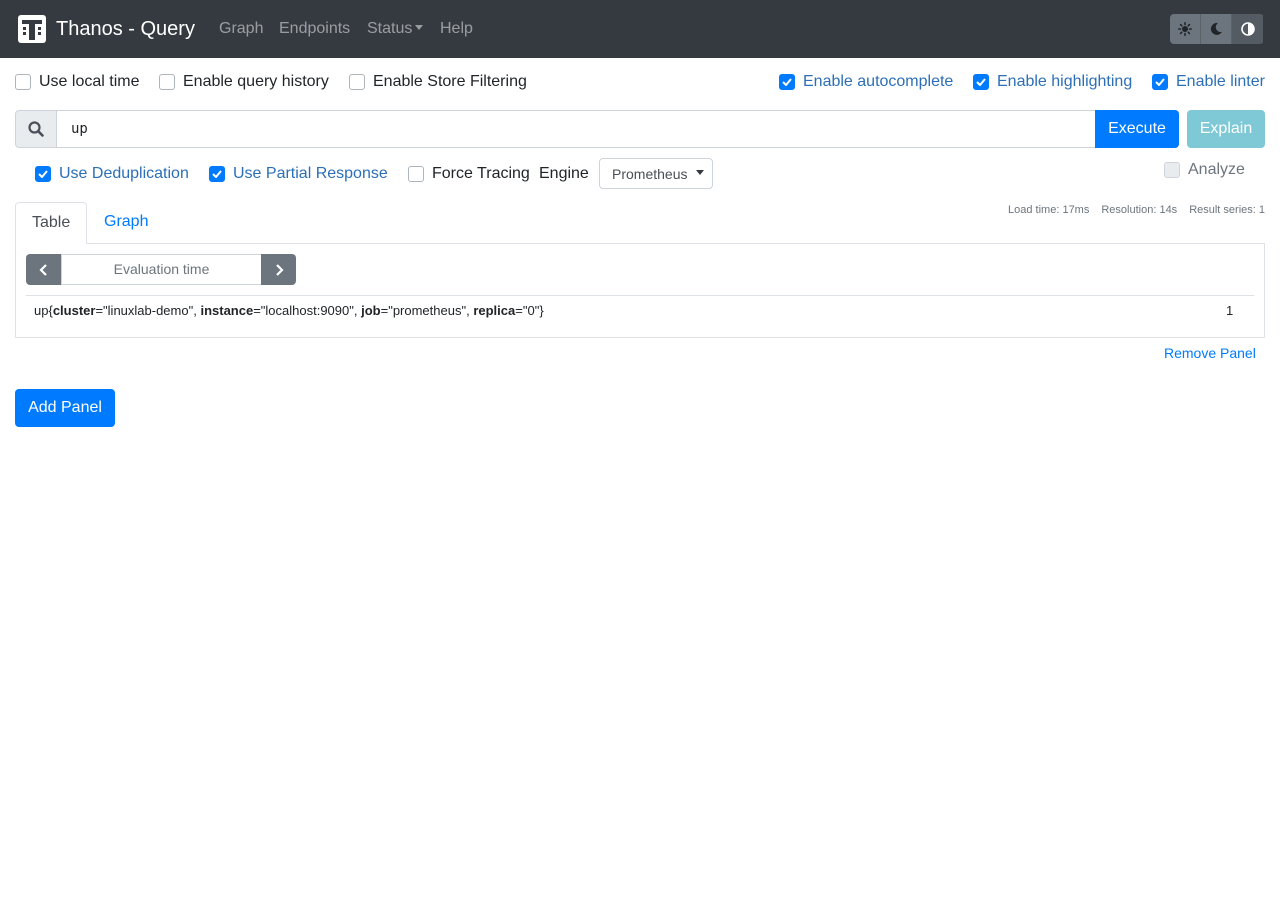 This screenshot has height=900, width=1280. I want to click on eval-time-prev-button, so click(44, 269).